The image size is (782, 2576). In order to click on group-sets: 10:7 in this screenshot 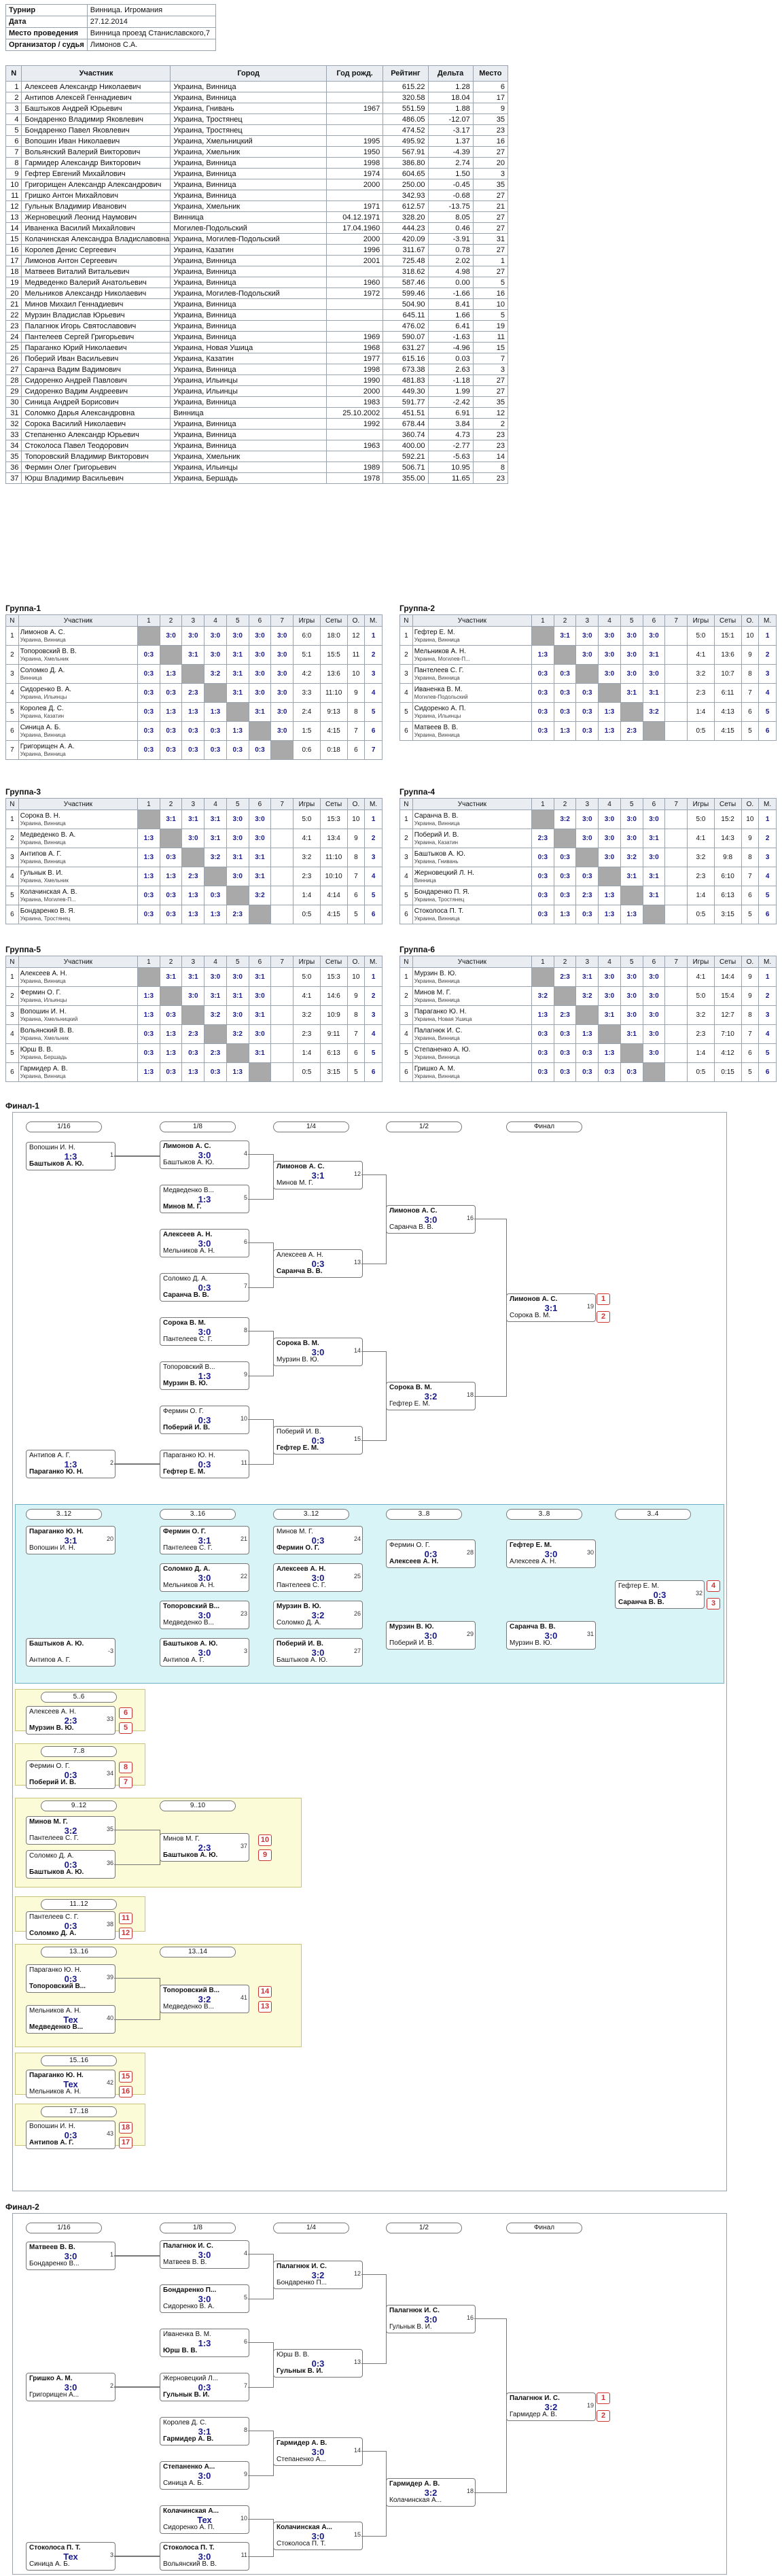, I will do `click(727, 674)`.